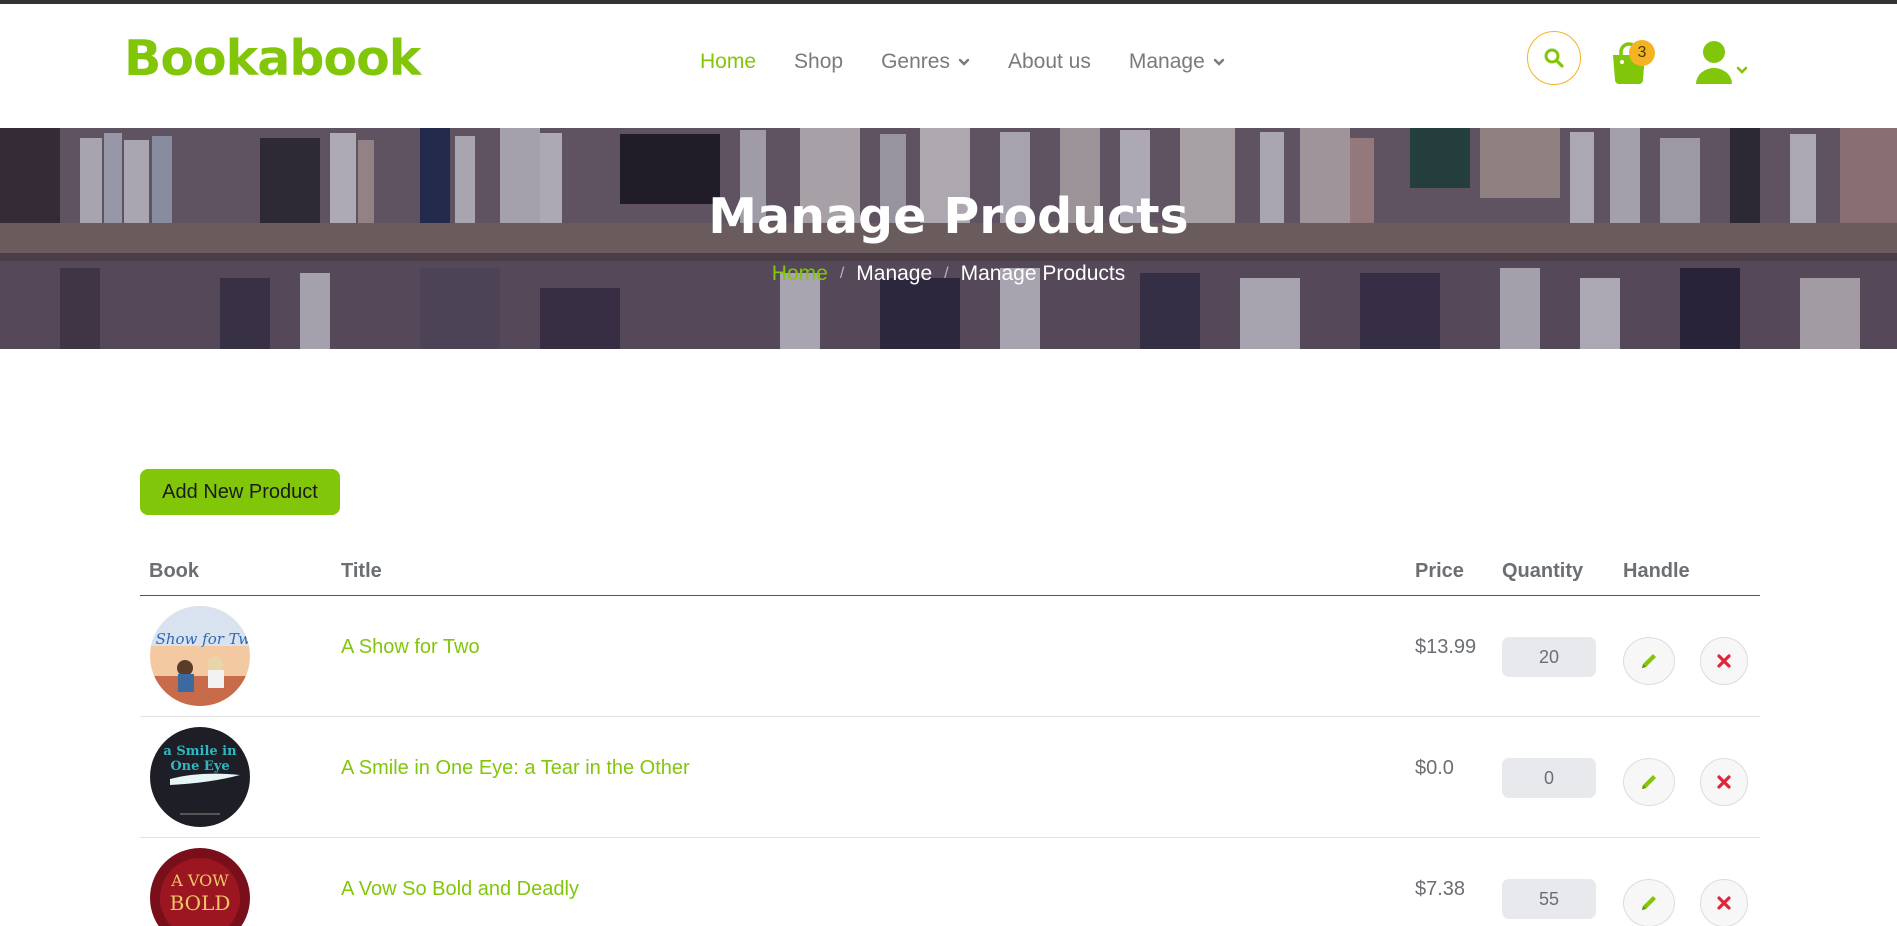 The image size is (1897, 926). Describe the element at coordinates (1166, 61) in the screenshot. I see `nav-item-label: Manage` at that location.